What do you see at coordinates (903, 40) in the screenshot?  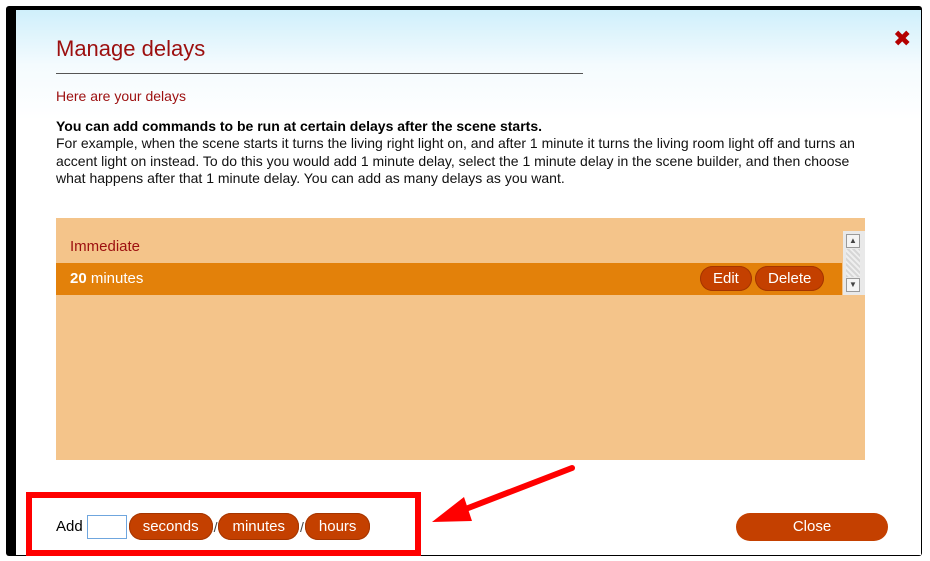 I see `close-x-icon: ✖` at bounding box center [903, 40].